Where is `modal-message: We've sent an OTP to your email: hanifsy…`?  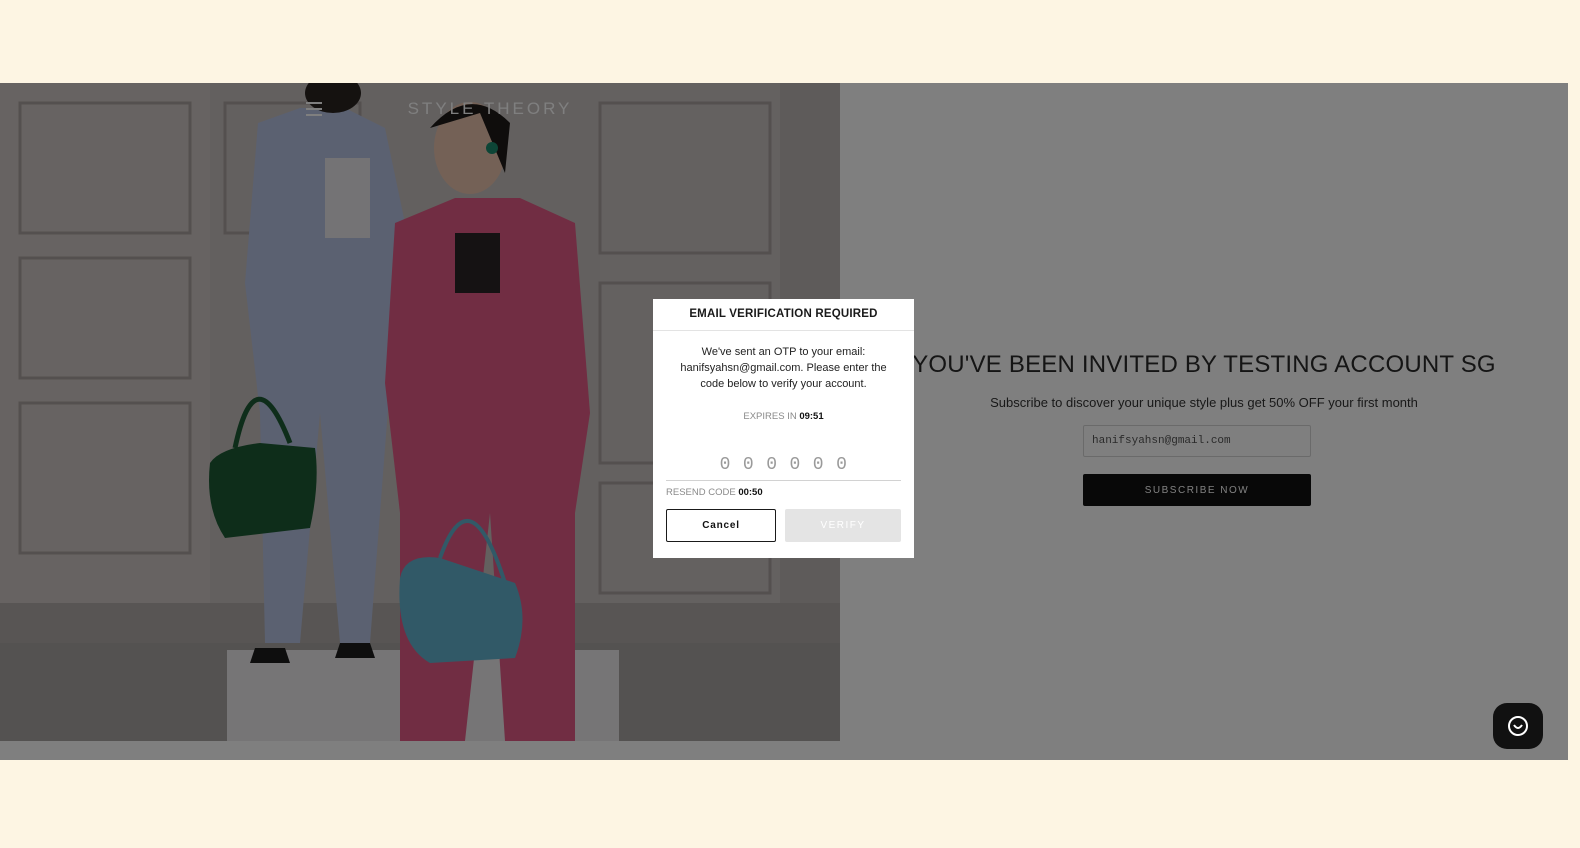
modal-message: We've sent an OTP to your email: hanifsy… is located at coordinates (783, 368).